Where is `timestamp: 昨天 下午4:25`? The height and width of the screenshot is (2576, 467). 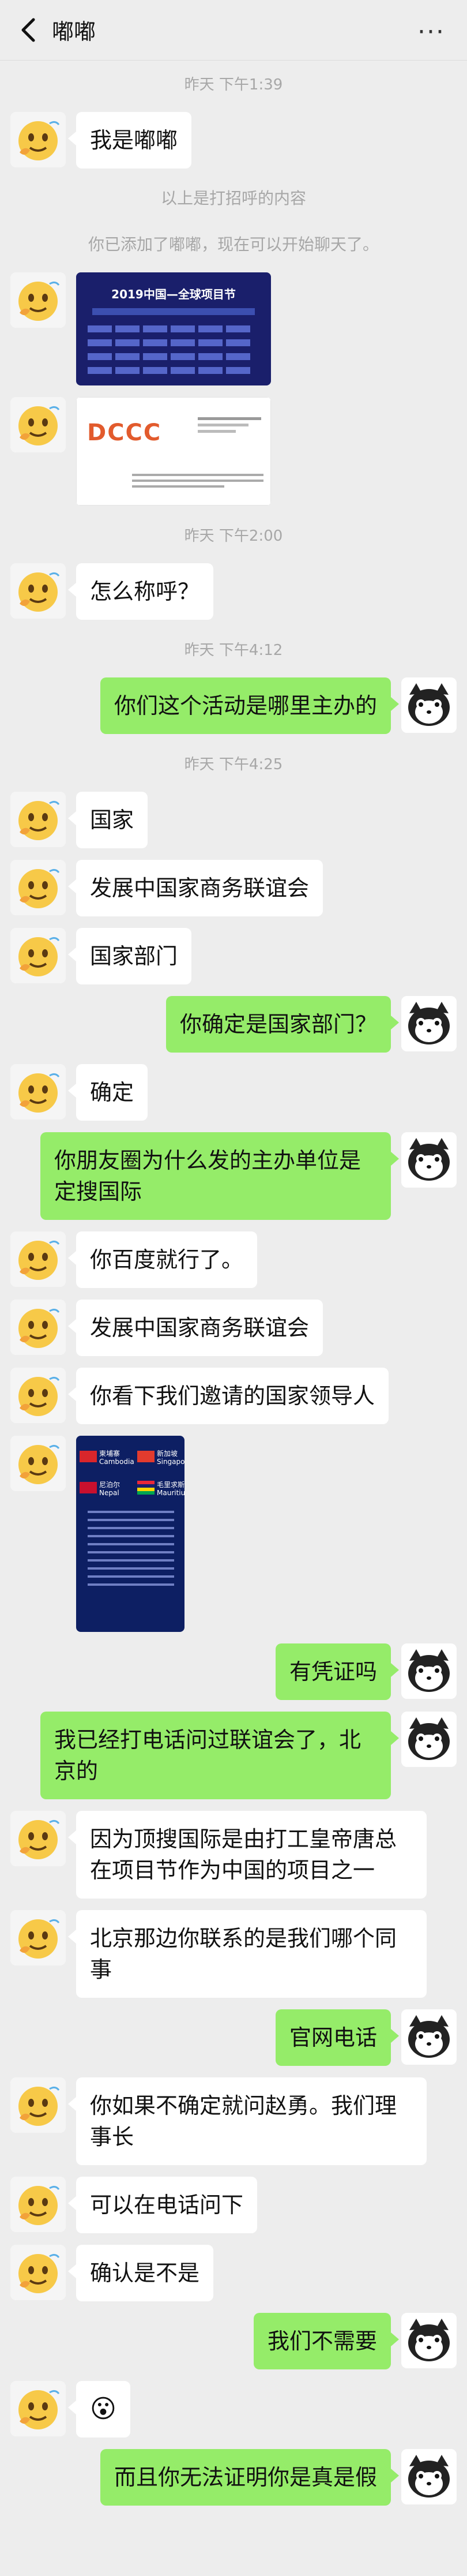 timestamp: 昨天 下午4:25 is located at coordinates (233, 764).